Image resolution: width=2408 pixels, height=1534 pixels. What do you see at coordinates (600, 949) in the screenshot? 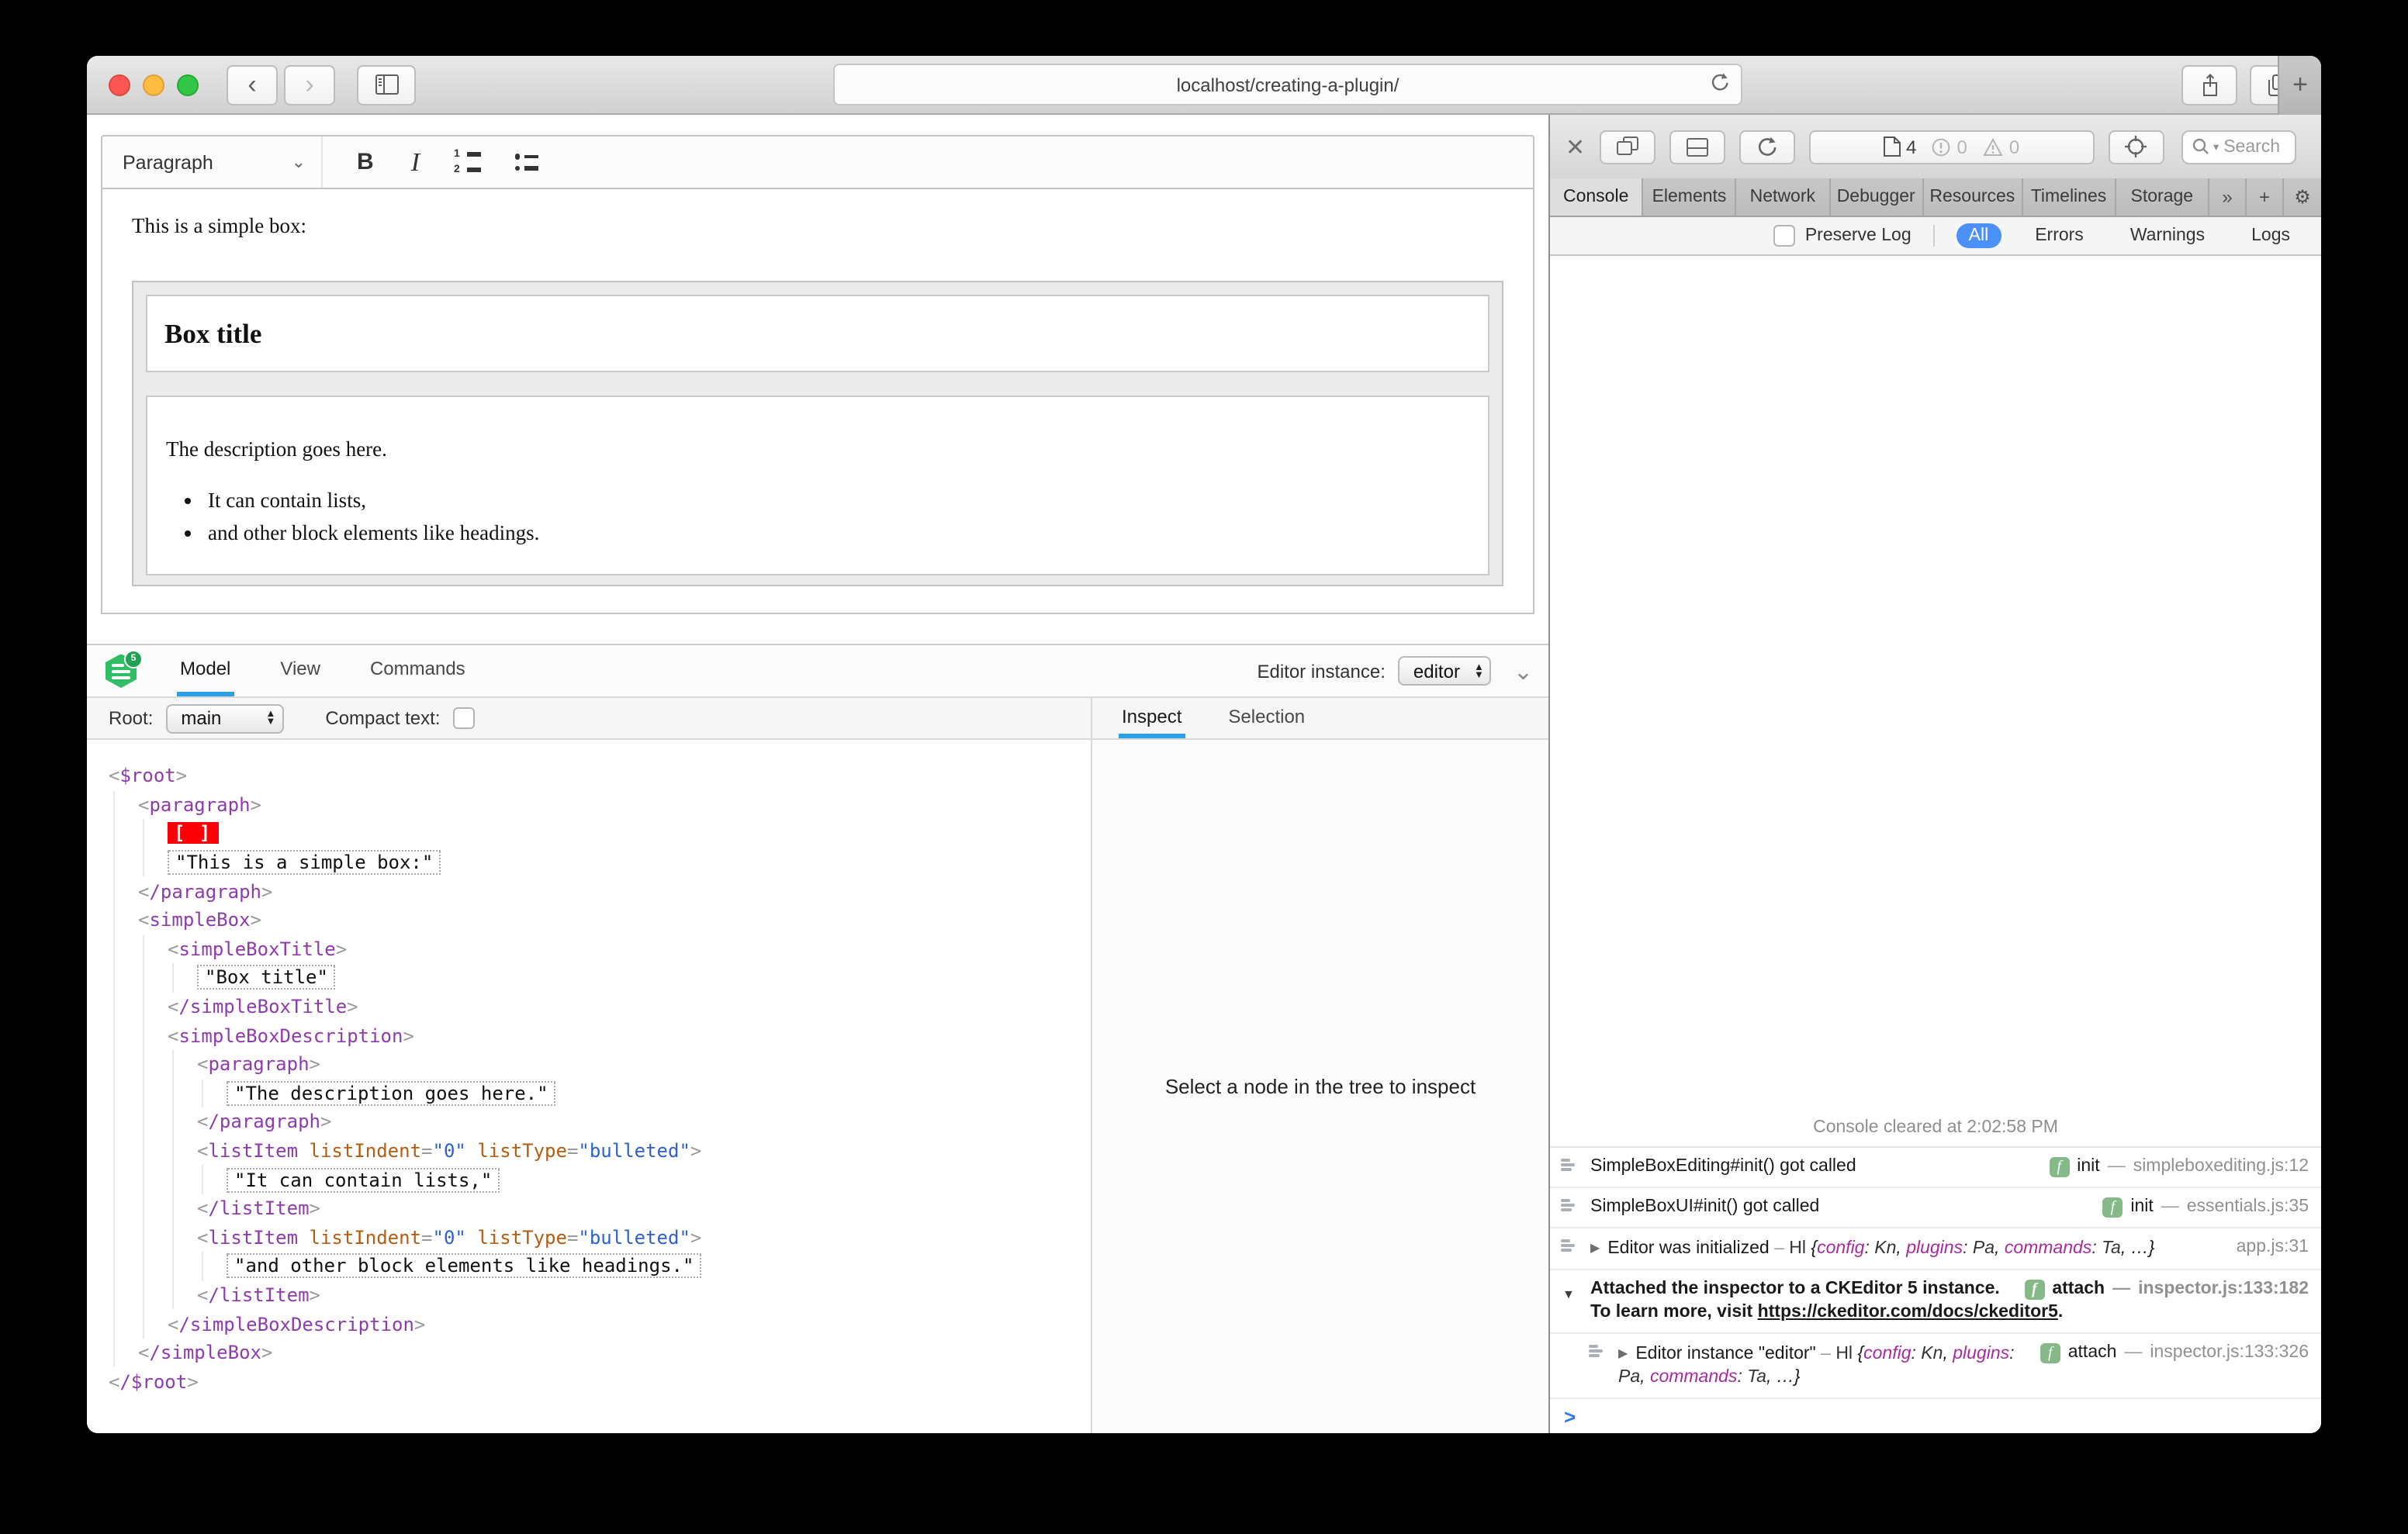
I see `model-tag-open: < simpleBoxTitle >` at bounding box center [600, 949].